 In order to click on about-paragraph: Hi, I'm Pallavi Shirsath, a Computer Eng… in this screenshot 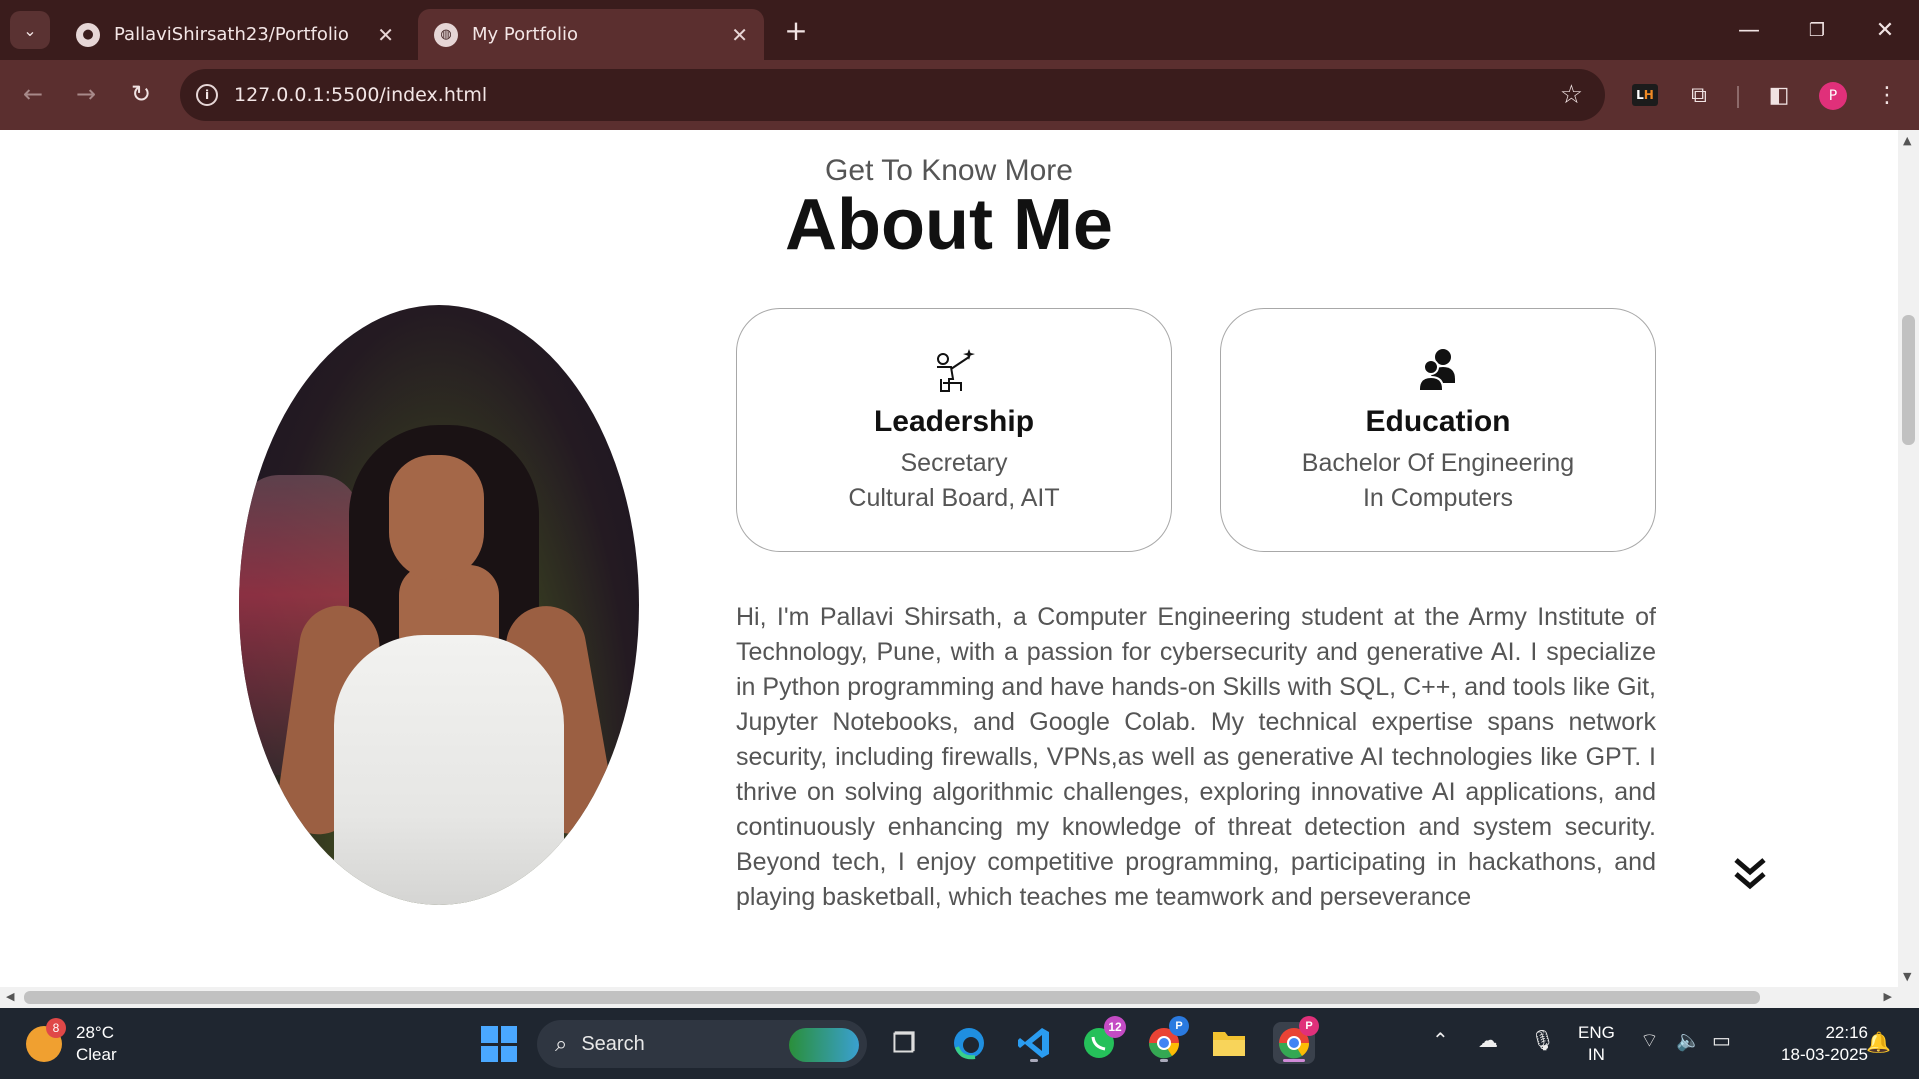, I will do `click(1196, 757)`.